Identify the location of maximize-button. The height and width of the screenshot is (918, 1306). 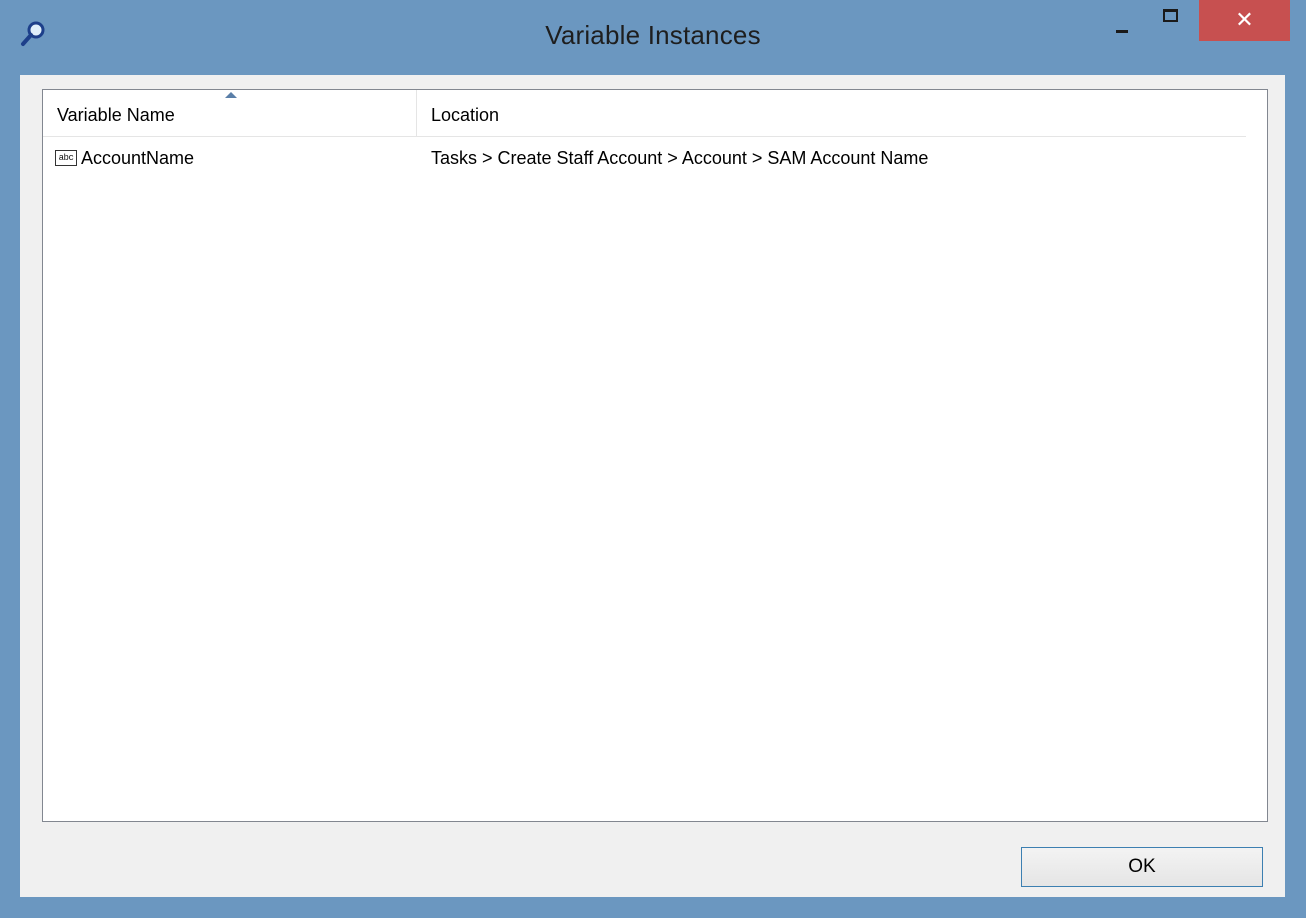
(1171, 20).